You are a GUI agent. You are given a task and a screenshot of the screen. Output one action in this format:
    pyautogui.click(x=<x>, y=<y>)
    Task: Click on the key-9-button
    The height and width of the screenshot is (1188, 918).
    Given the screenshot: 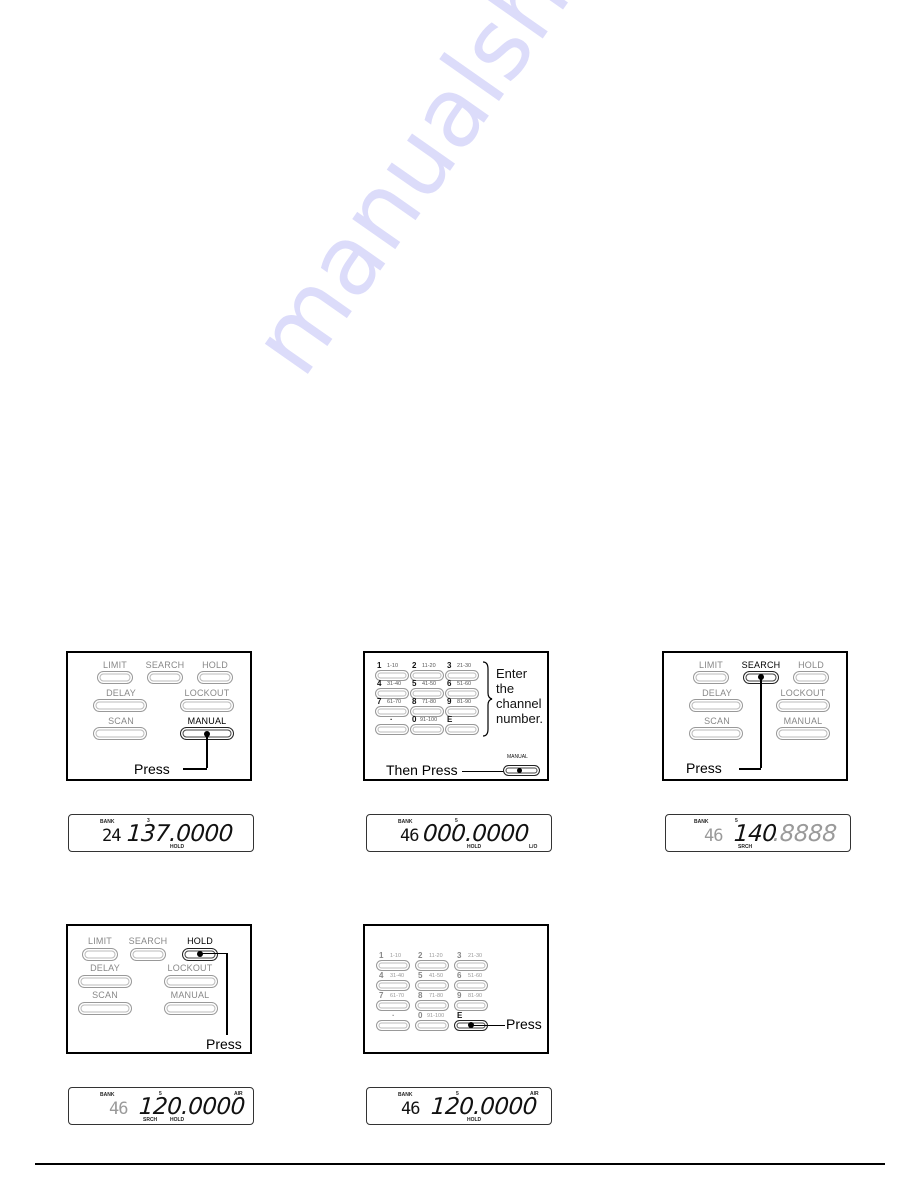 What is the action you would take?
    pyautogui.click(x=471, y=1005)
    